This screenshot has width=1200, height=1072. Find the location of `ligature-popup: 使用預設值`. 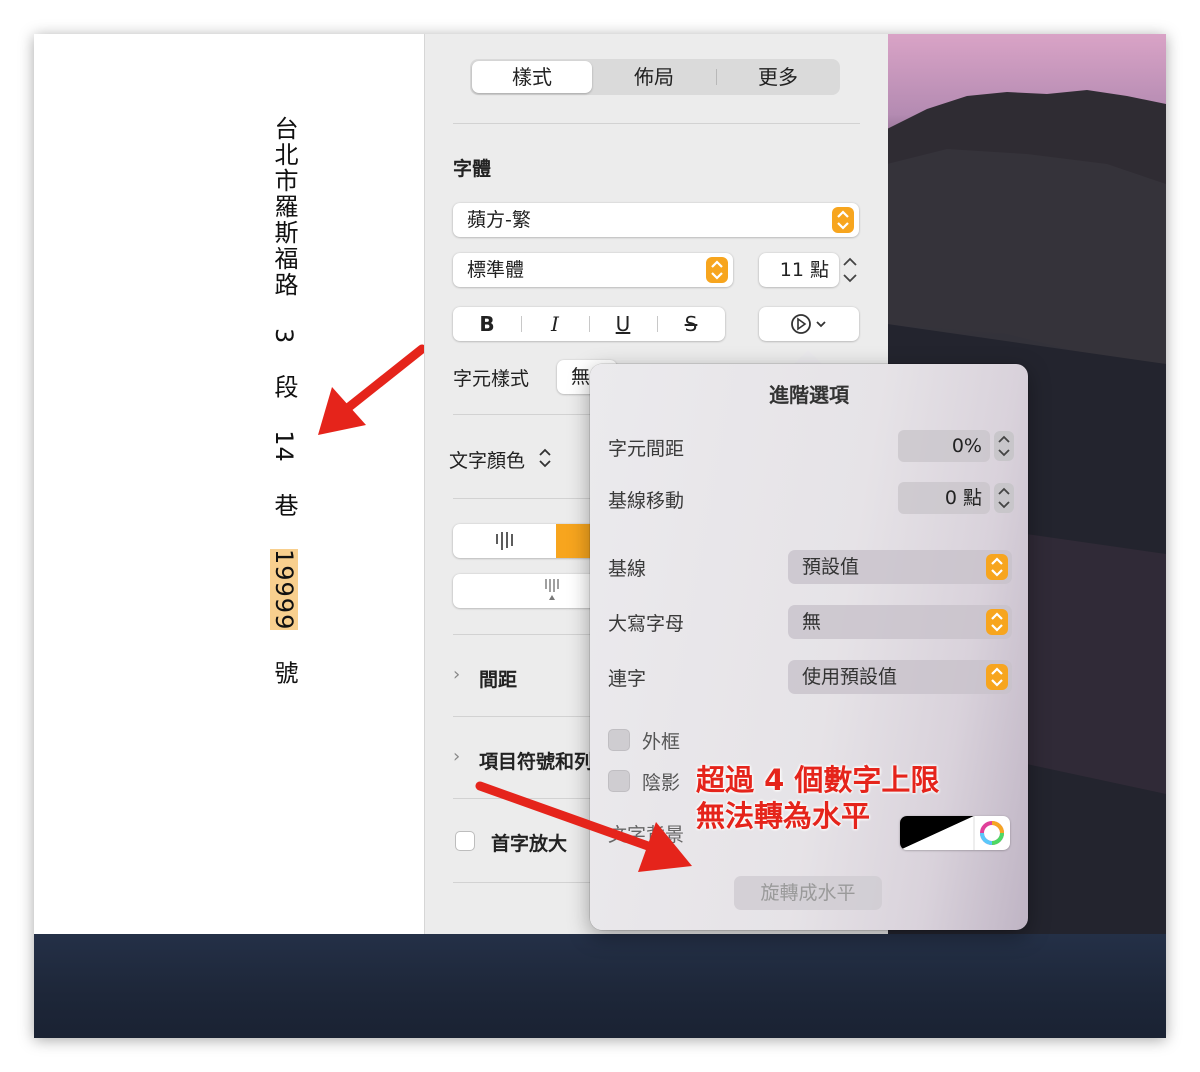

ligature-popup: 使用預設值 is located at coordinates (900, 677).